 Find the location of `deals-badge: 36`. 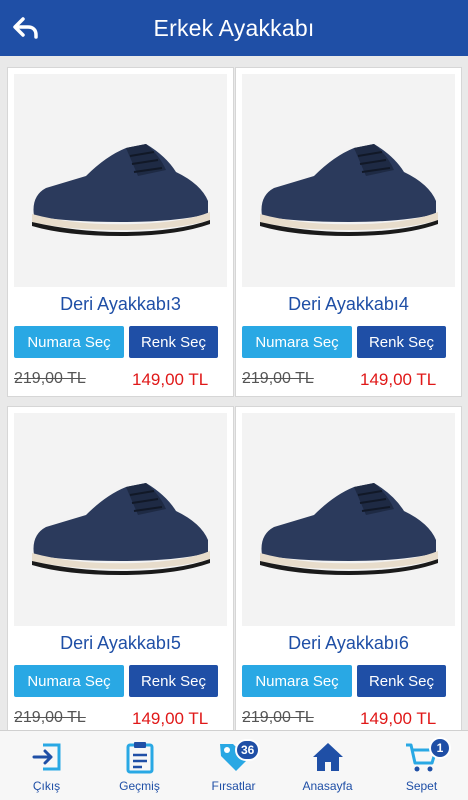

deals-badge: 36 is located at coordinates (248, 750).